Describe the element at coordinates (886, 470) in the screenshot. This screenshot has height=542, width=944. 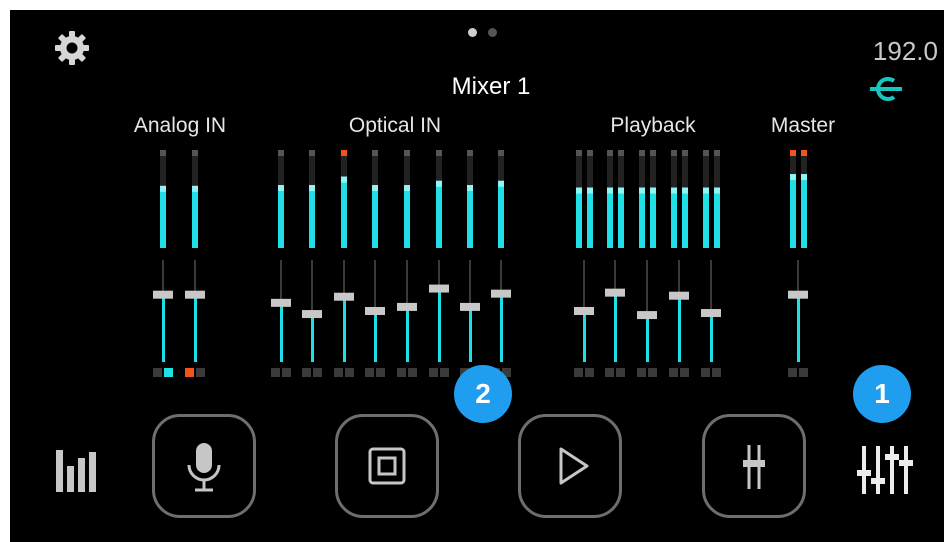
I see `mixer-sliders-icon` at that location.